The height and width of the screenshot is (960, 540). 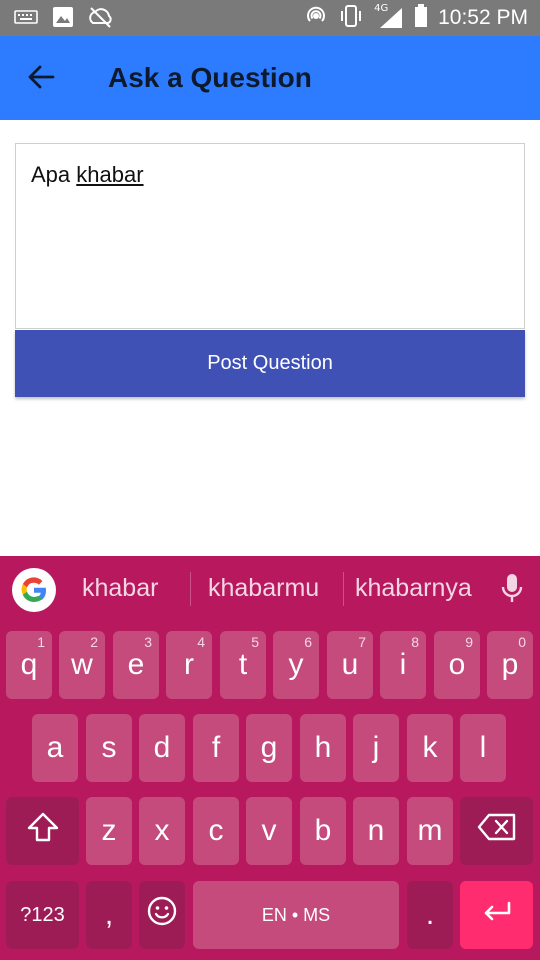 What do you see at coordinates (255, 642) in the screenshot?
I see `key-hint: 5` at bounding box center [255, 642].